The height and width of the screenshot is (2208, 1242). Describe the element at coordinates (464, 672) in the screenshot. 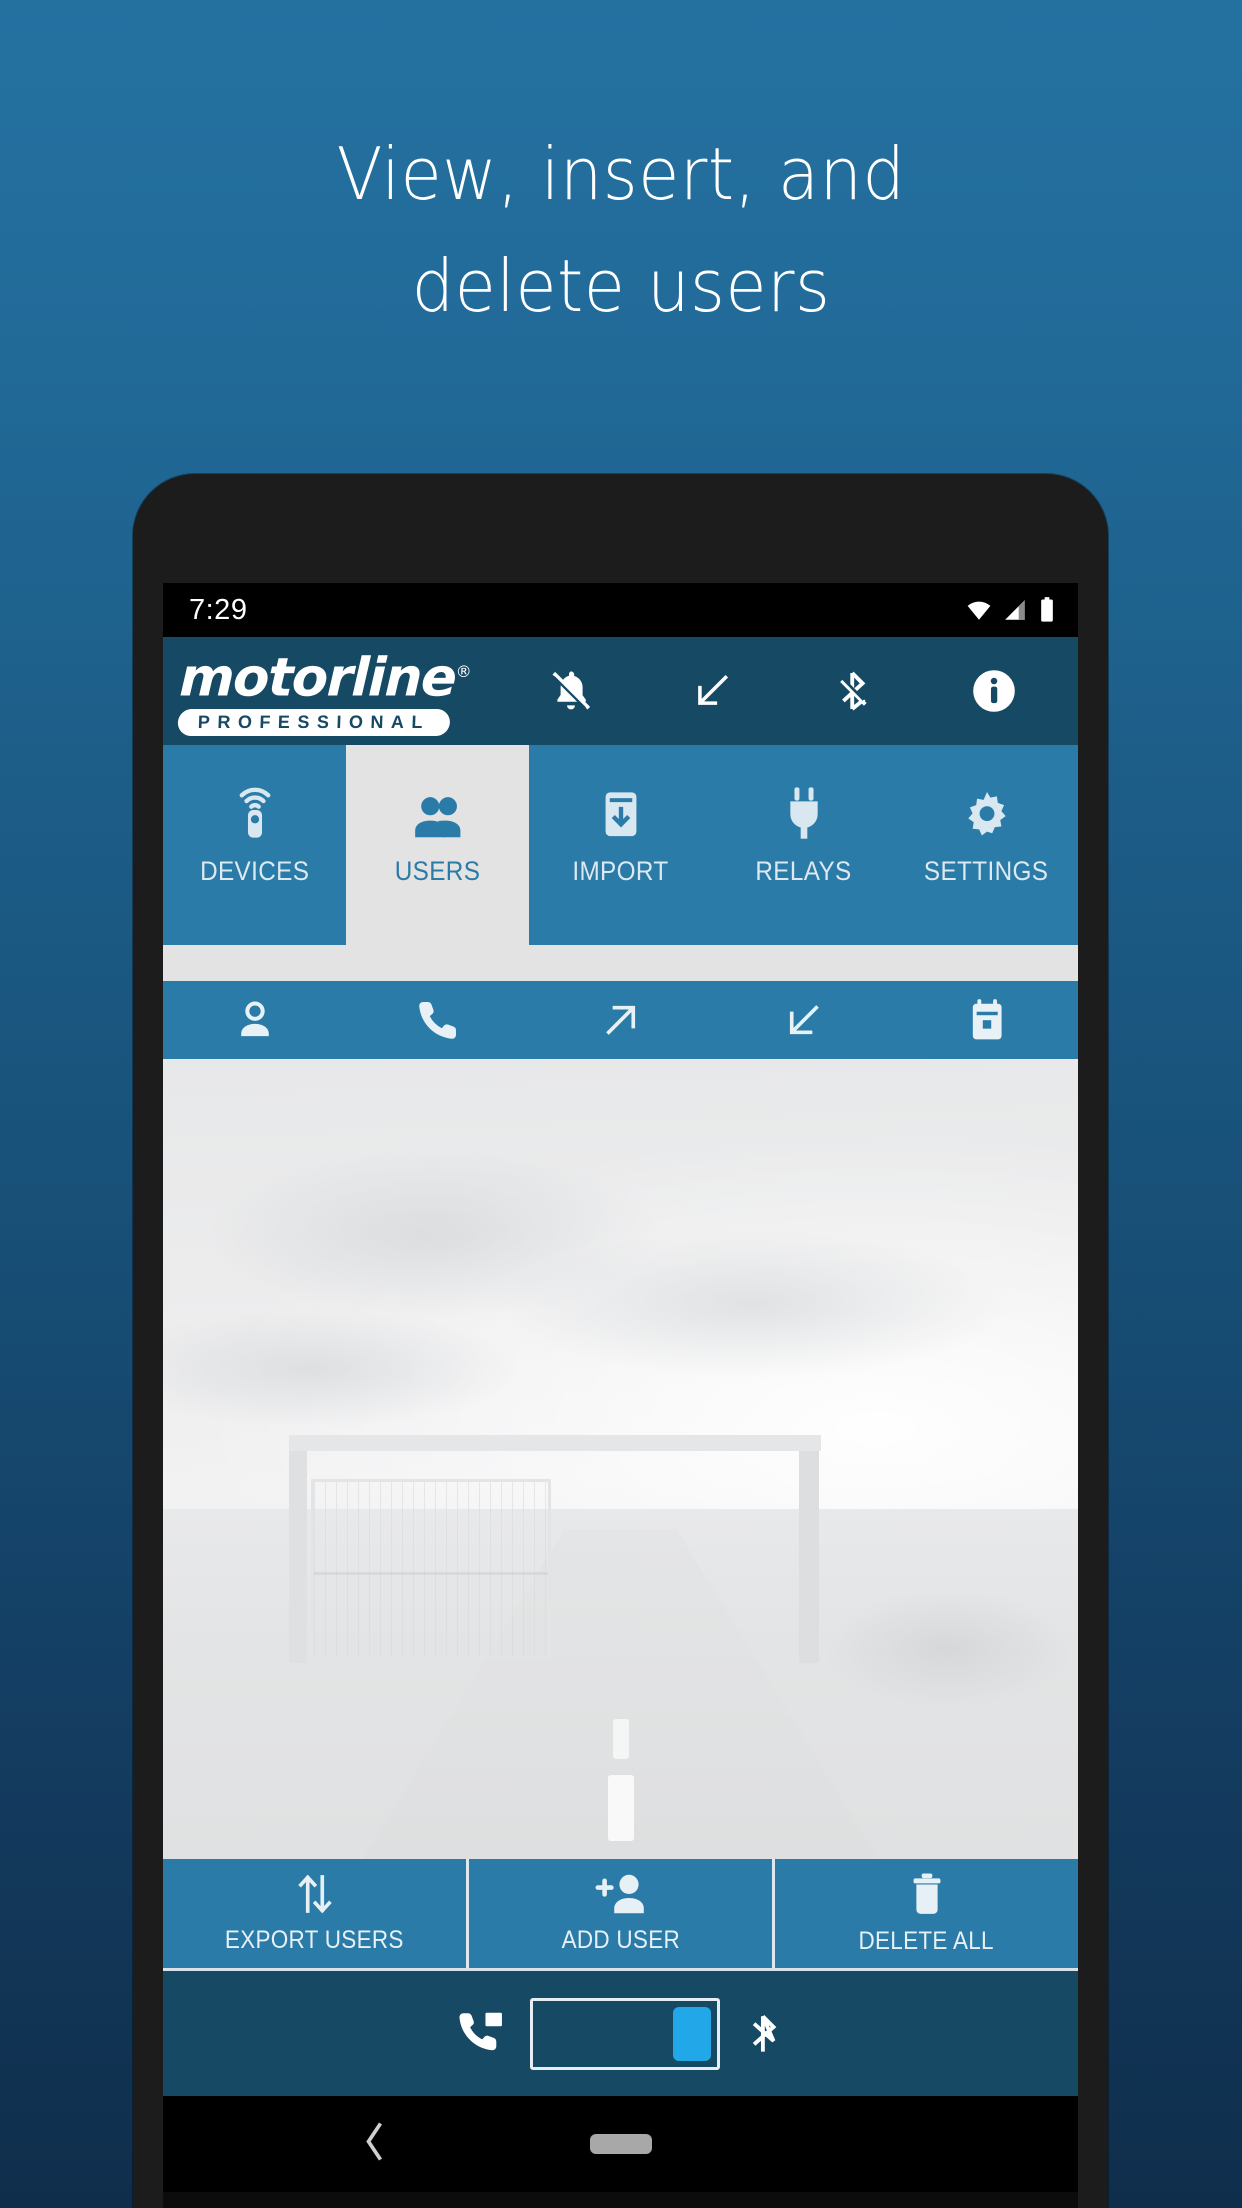

I see `registered-mark: ®` at that location.